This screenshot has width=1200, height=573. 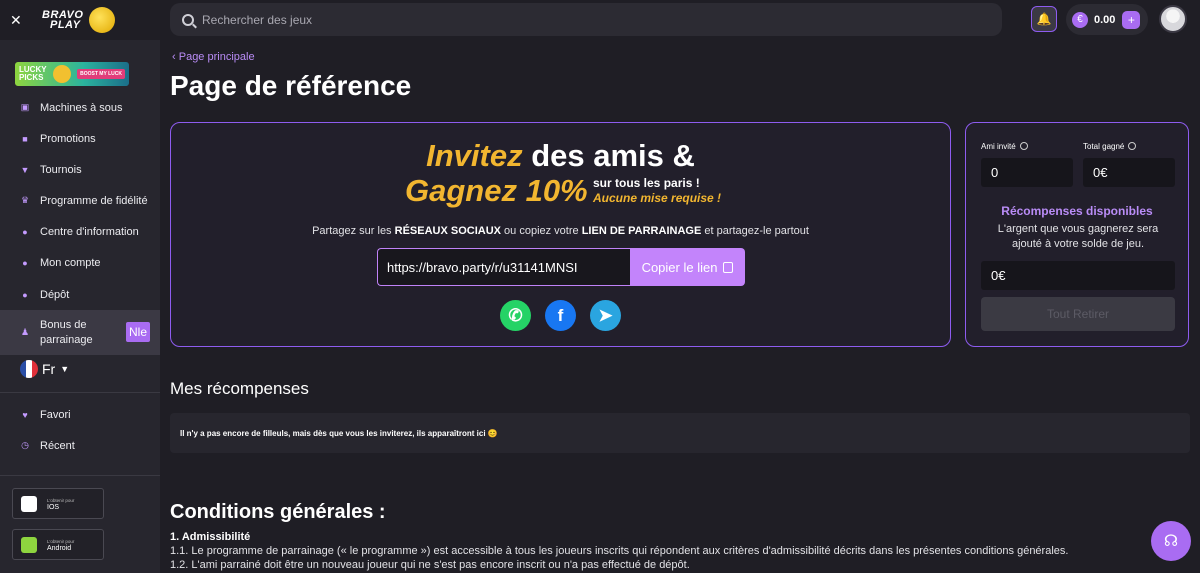 What do you see at coordinates (1078, 314) in the screenshot?
I see `withdraw-all-button: Tout Retirer` at bounding box center [1078, 314].